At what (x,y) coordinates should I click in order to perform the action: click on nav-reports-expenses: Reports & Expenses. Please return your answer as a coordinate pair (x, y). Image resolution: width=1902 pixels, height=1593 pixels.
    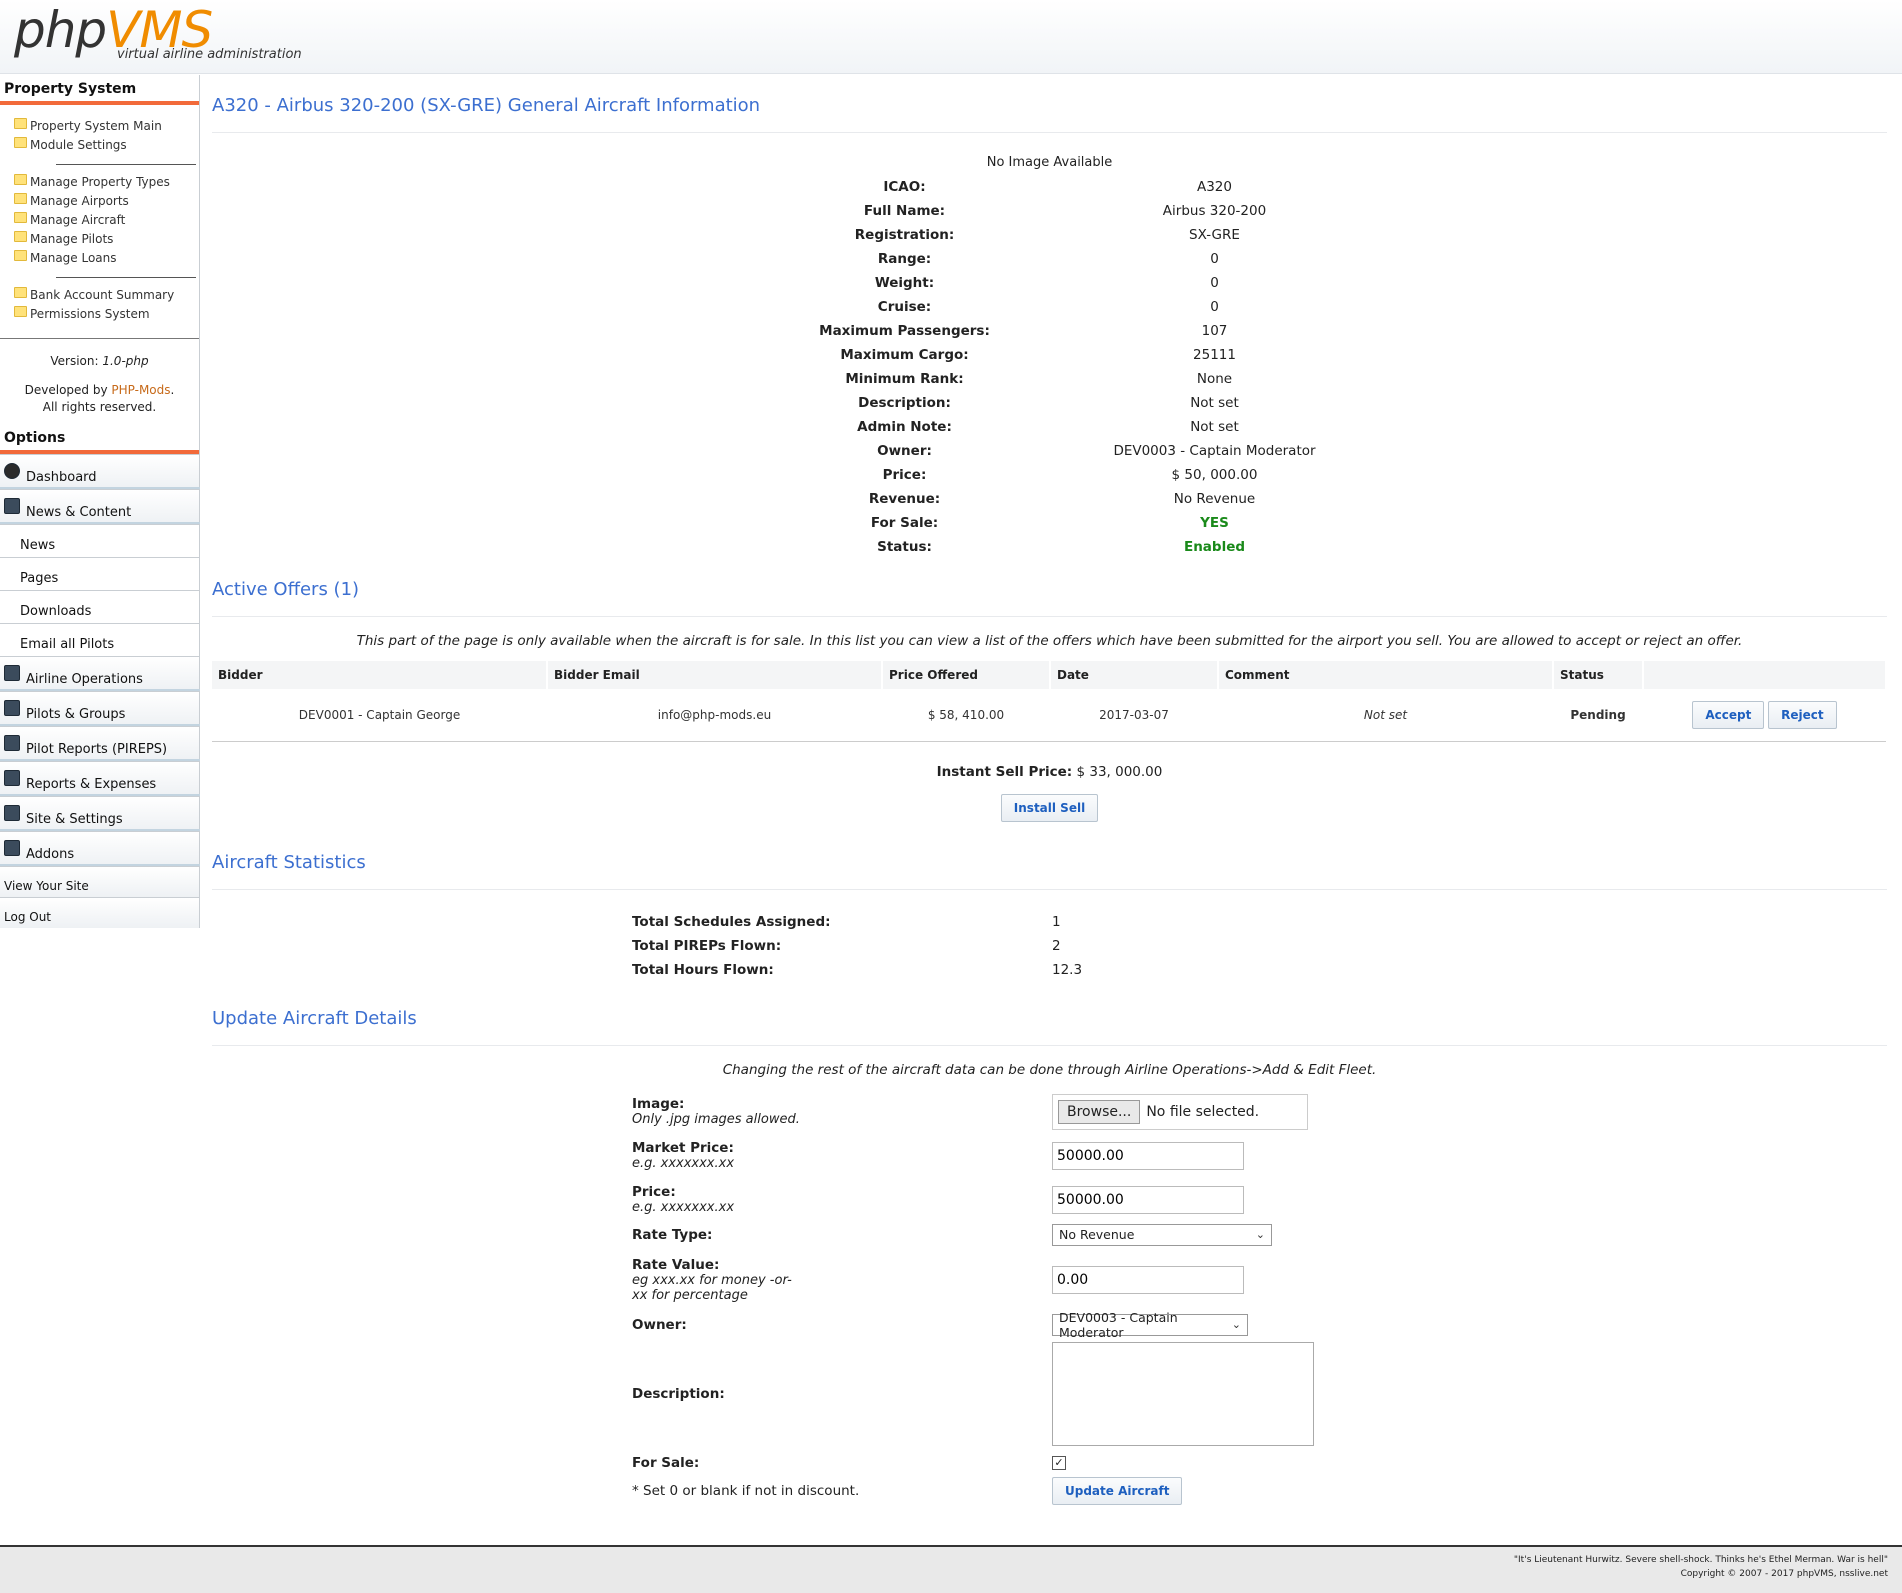
    Looking at the image, I should click on (100, 778).